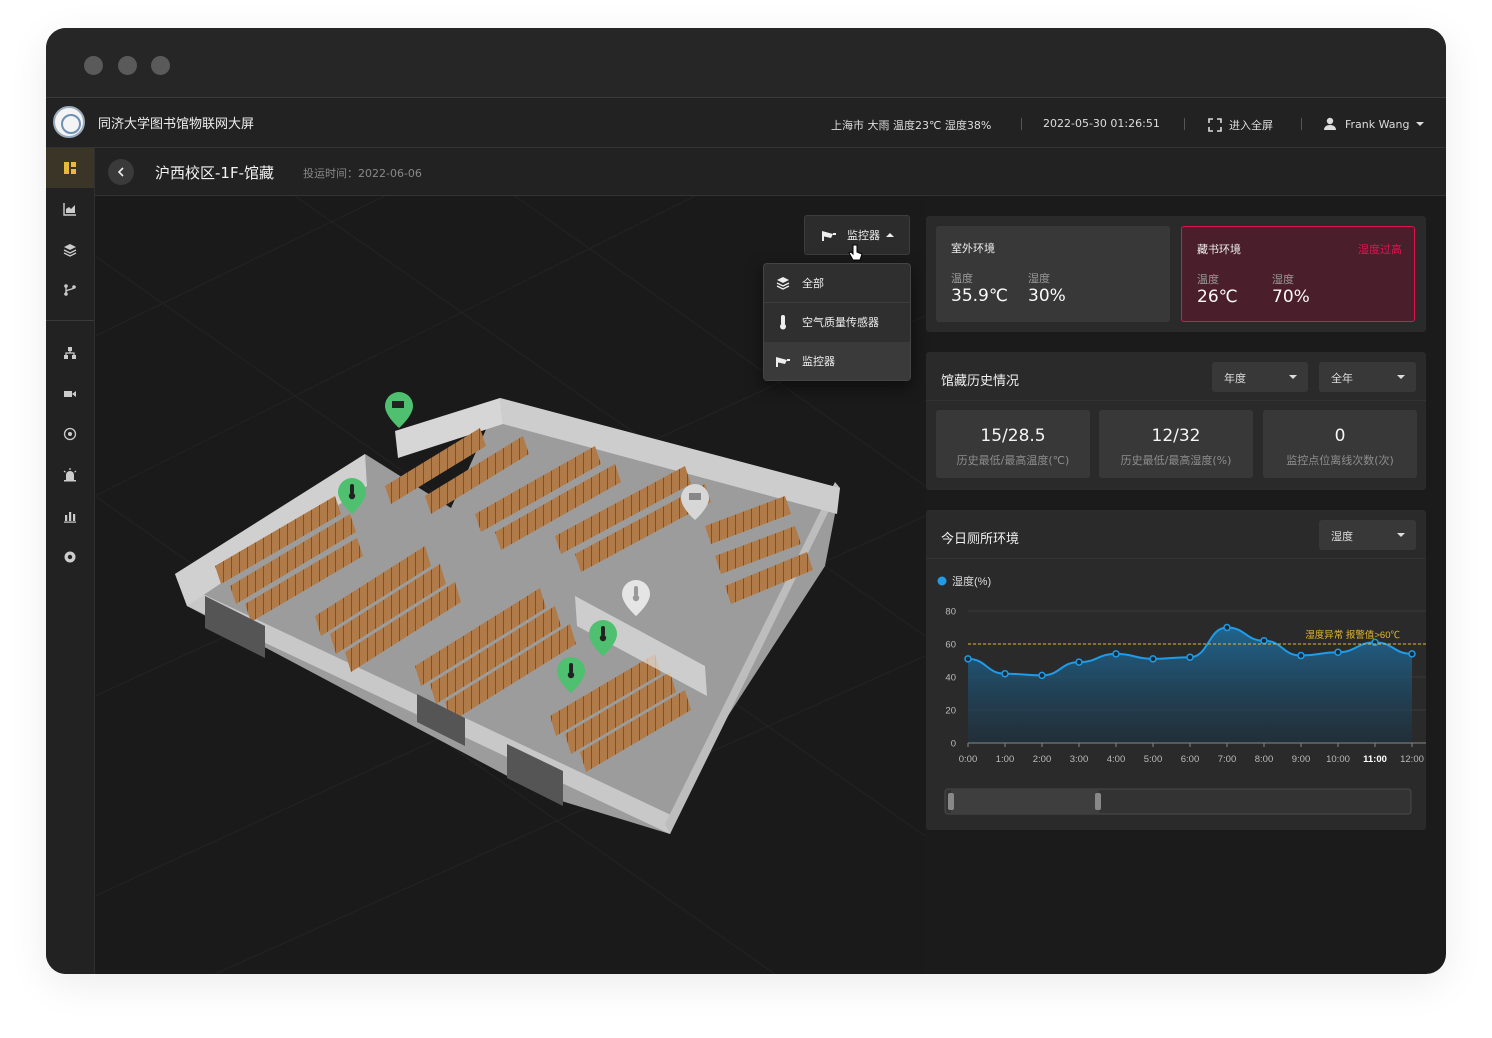 This screenshot has height=1038, width=1492. I want to click on window-titlebar, so click(746, 63).